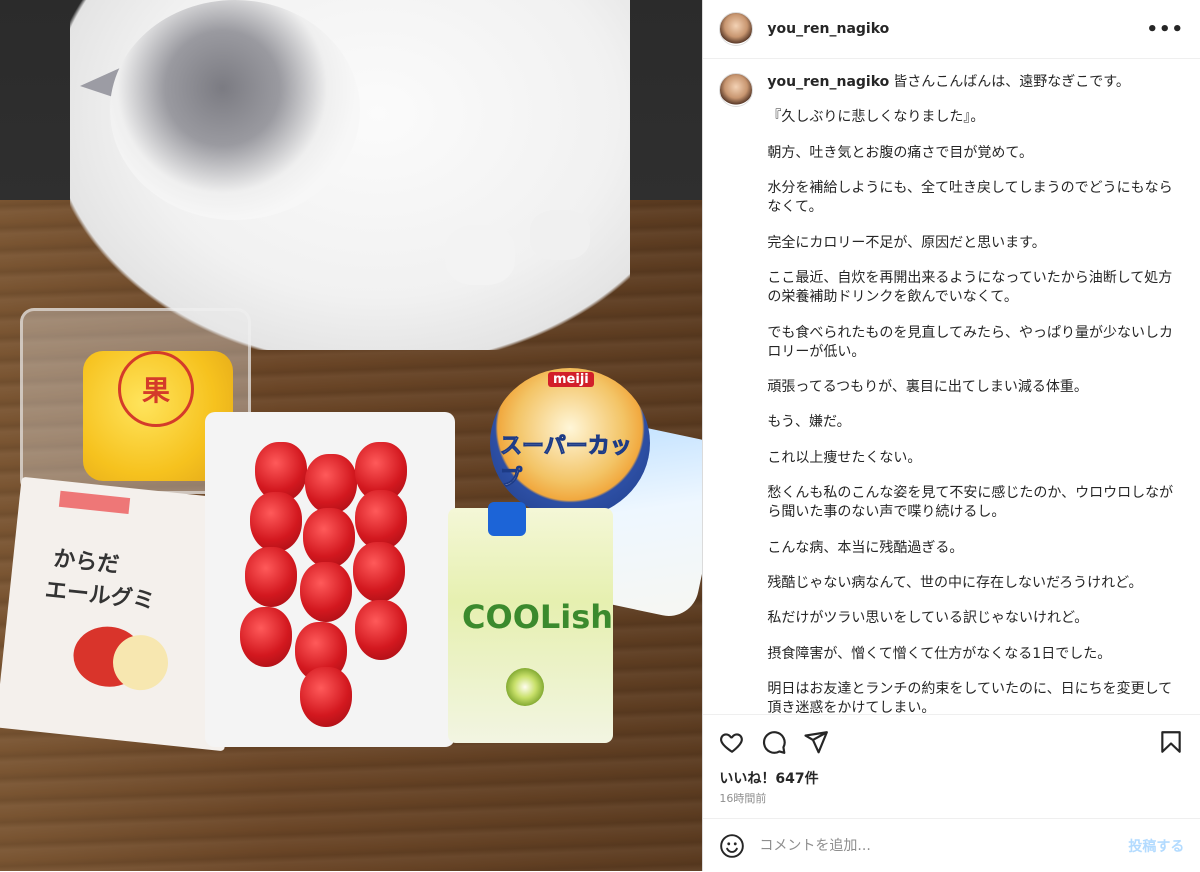  What do you see at coordinates (906, 242) in the screenshot?
I see `caption-line: 完全にカロリー不足が、原因だと思います。` at bounding box center [906, 242].